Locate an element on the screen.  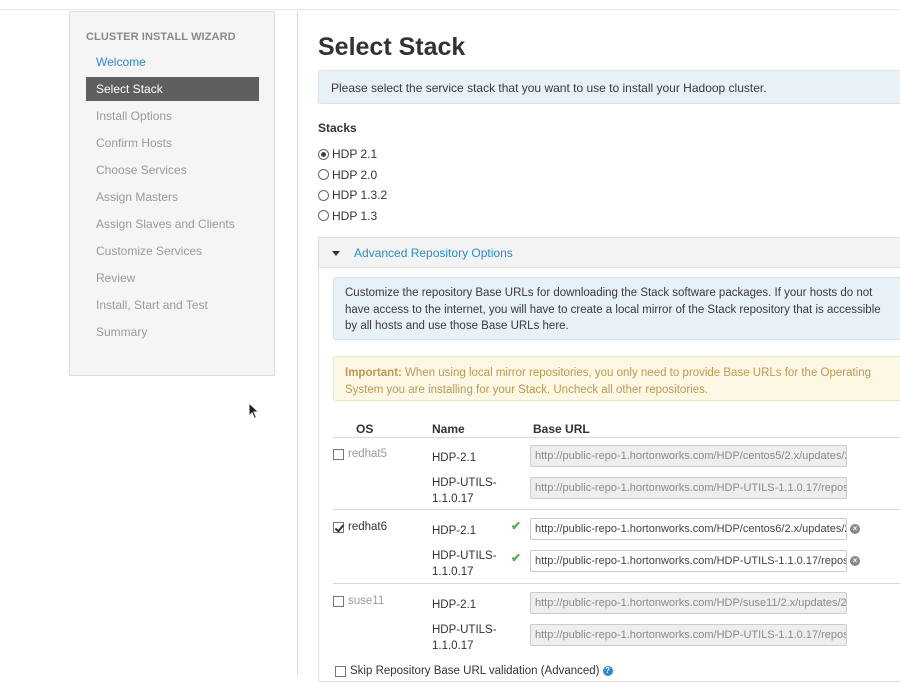
step-welcome: Welcome is located at coordinates (172, 63).